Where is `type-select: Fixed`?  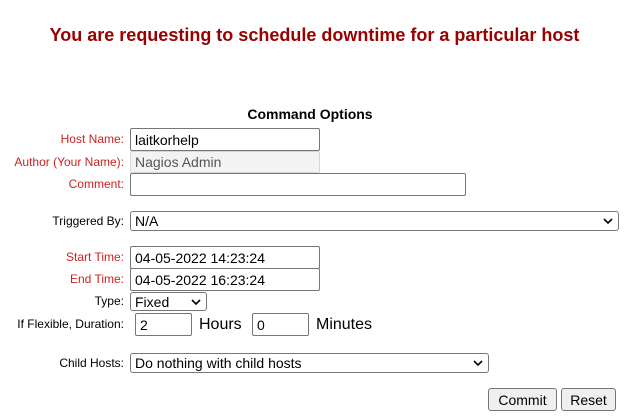 type-select: Fixed is located at coordinates (168, 301).